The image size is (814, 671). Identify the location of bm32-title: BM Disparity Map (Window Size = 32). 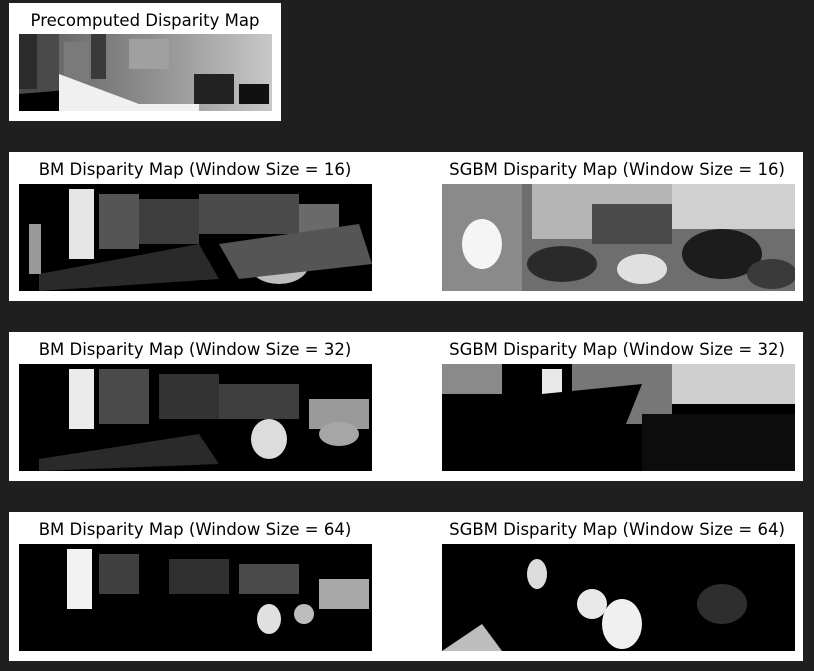
(195, 349).